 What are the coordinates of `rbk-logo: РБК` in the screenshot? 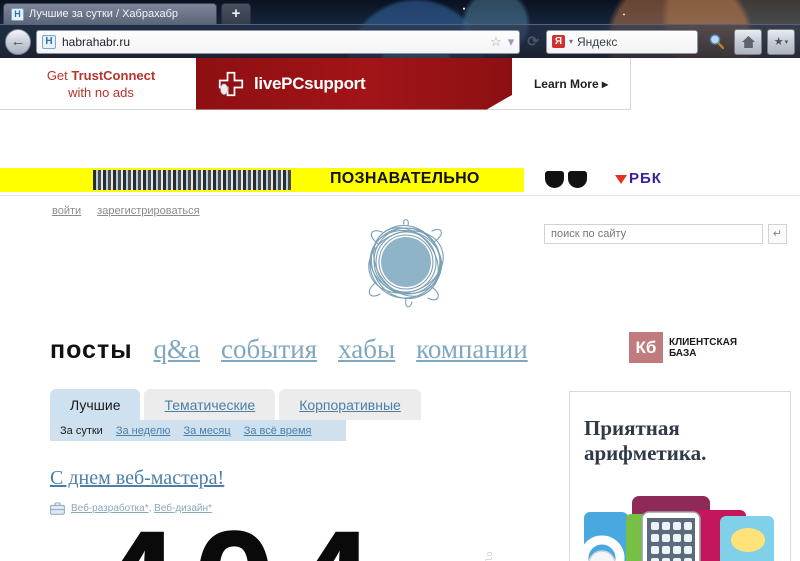 It's located at (638, 178).